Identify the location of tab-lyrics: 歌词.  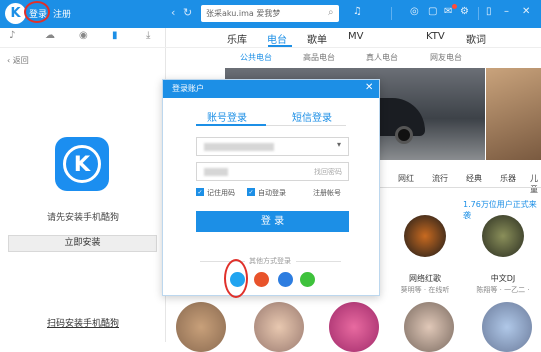
(476, 38).